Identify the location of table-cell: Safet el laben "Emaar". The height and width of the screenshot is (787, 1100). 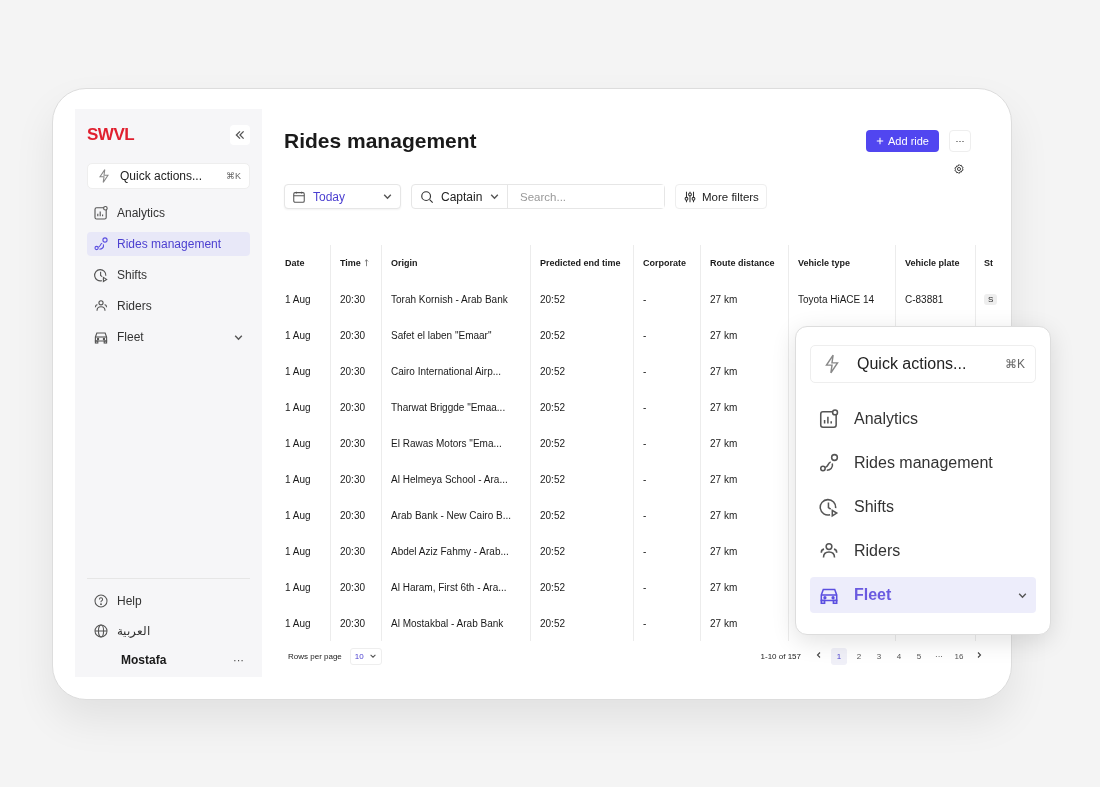
(441, 335).